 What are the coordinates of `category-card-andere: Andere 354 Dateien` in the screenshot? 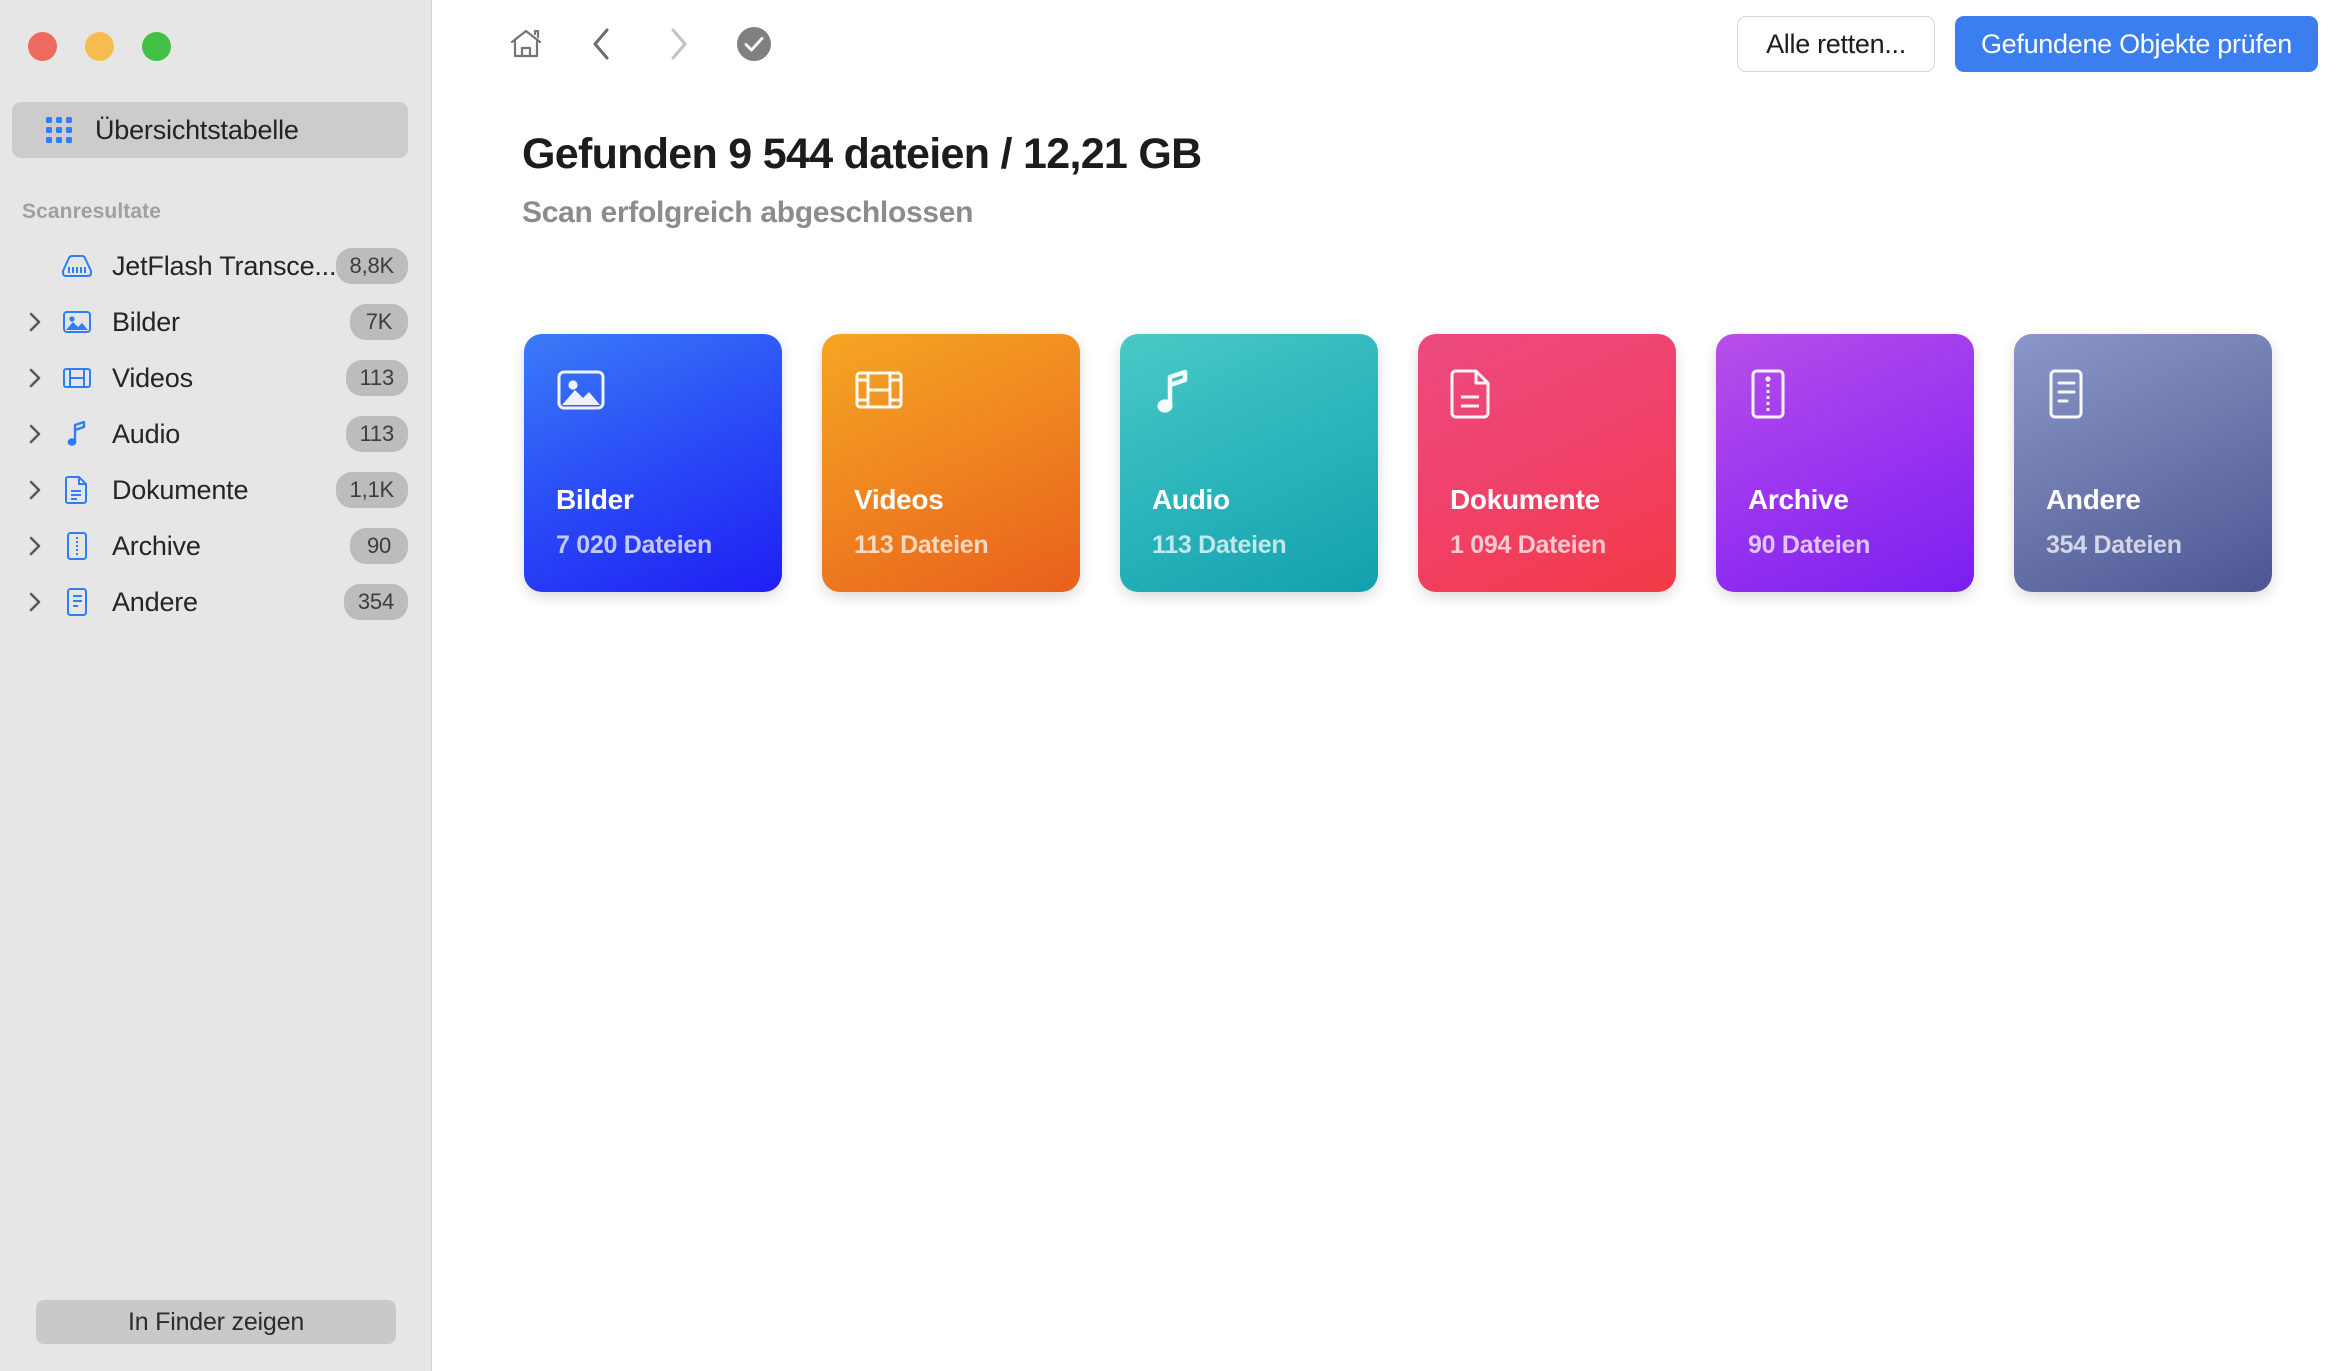 It's located at (2143, 463).